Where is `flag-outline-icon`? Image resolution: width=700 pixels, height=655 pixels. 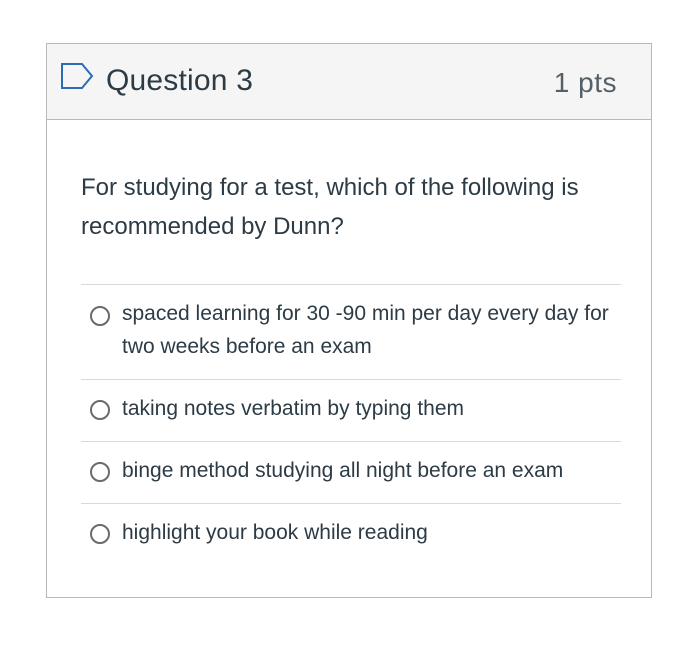 flag-outline-icon is located at coordinates (77, 76).